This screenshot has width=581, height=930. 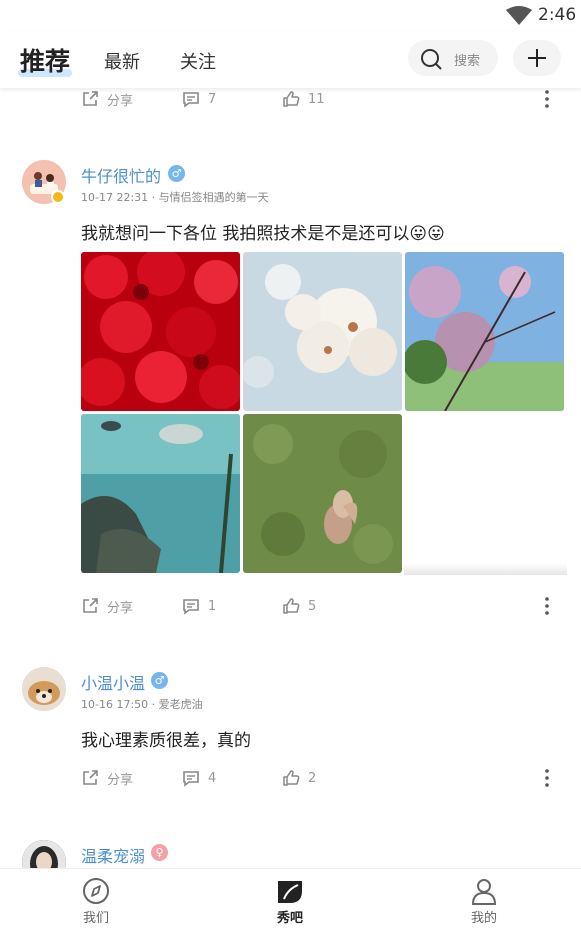 What do you see at coordinates (113, 682) in the screenshot?
I see `username: 小温小温` at bounding box center [113, 682].